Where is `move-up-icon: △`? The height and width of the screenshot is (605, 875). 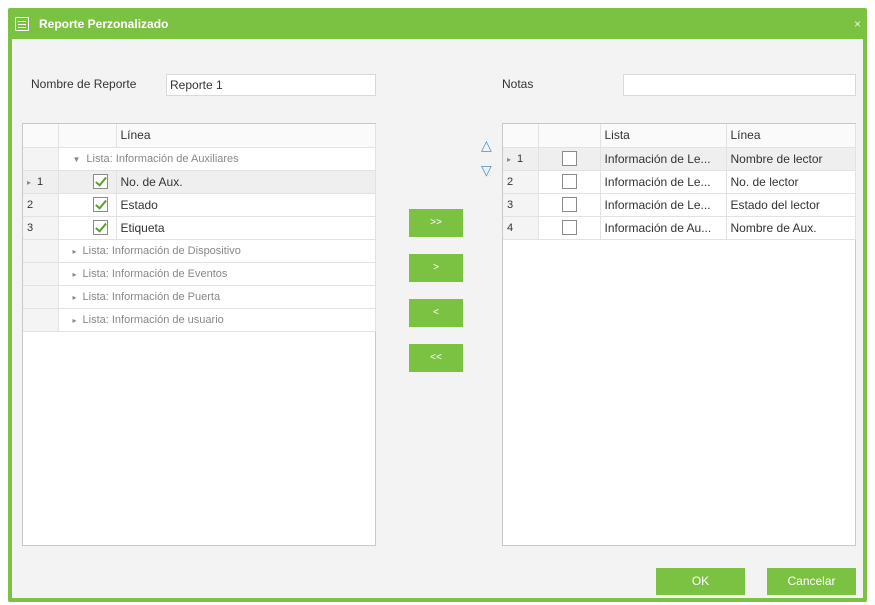
move-up-icon: △ is located at coordinates (486, 145).